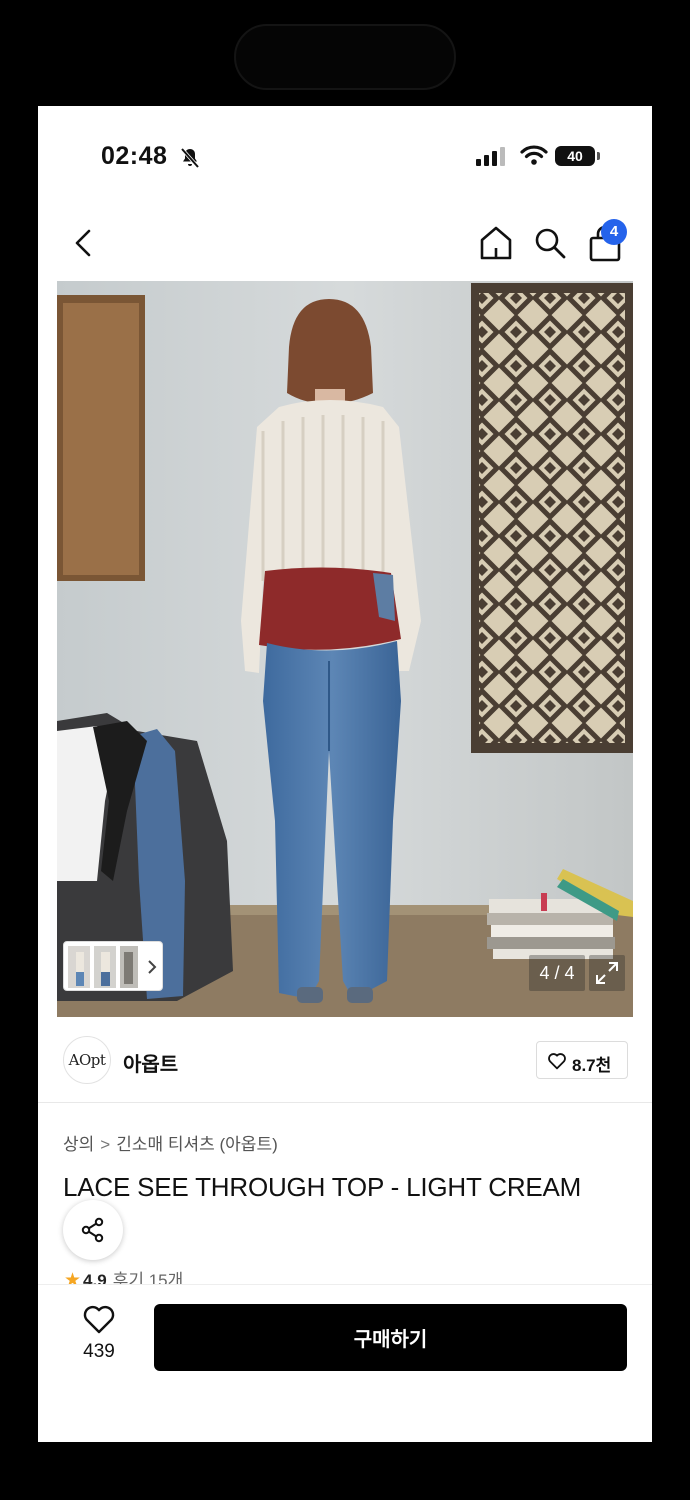 This screenshot has height=1500, width=690. What do you see at coordinates (99, 1351) in the screenshot?
I see `wishlist-count: 439` at bounding box center [99, 1351].